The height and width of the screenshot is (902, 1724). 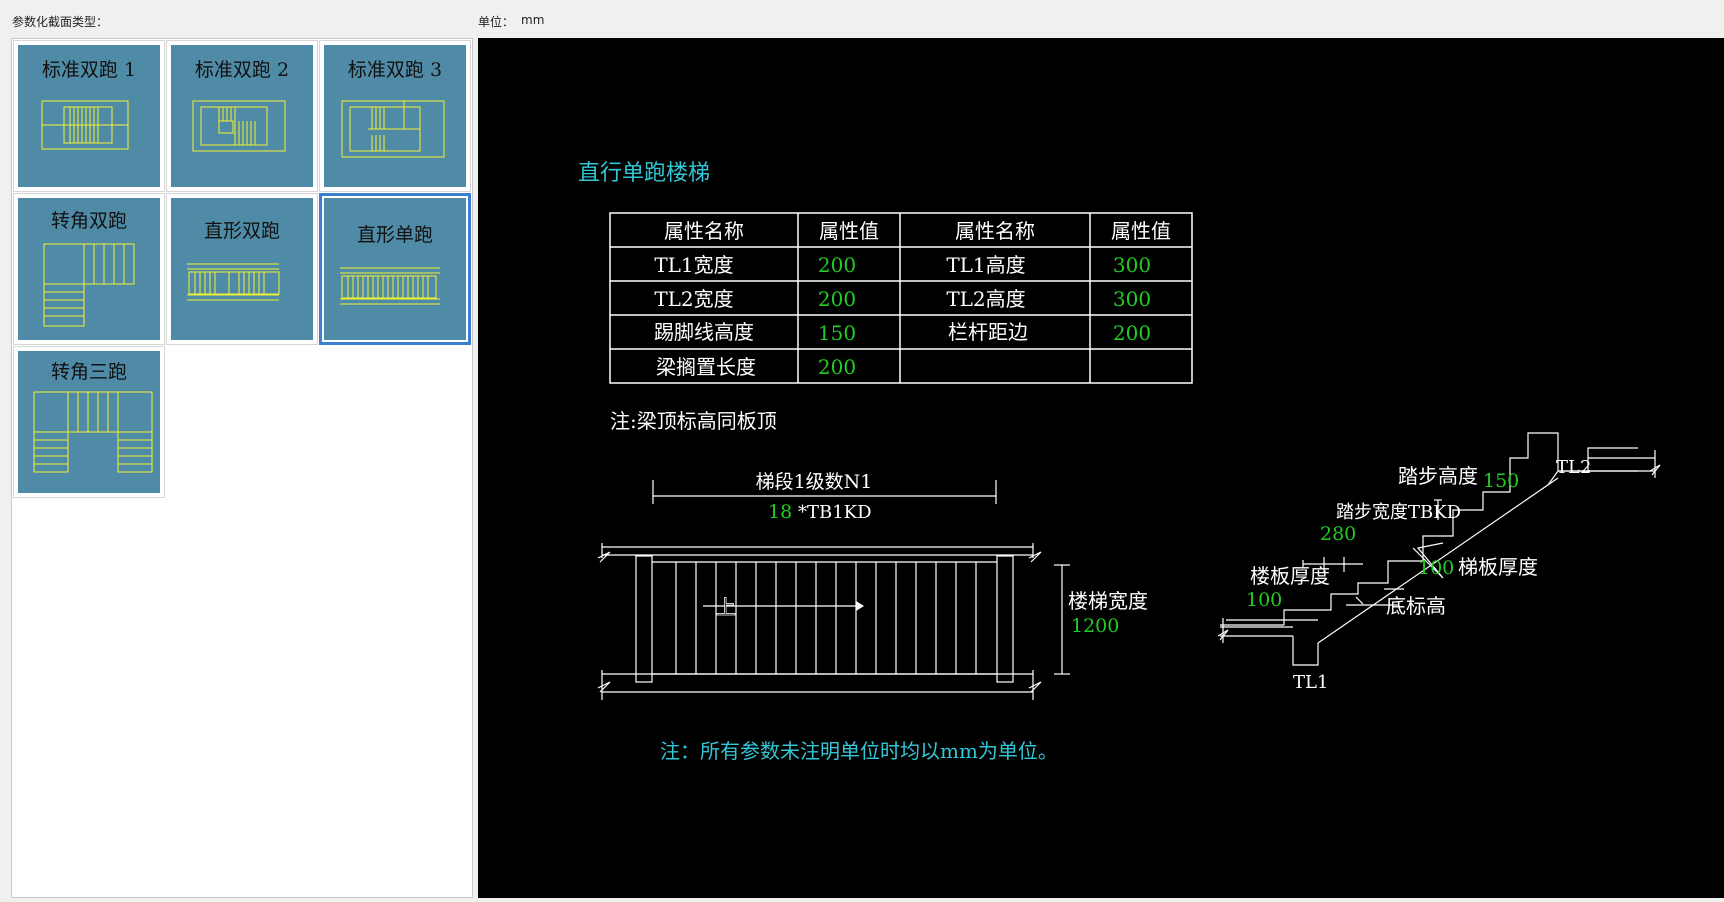 I want to click on table-cell-name: 梁搁置长度, so click(x=706, y=367).